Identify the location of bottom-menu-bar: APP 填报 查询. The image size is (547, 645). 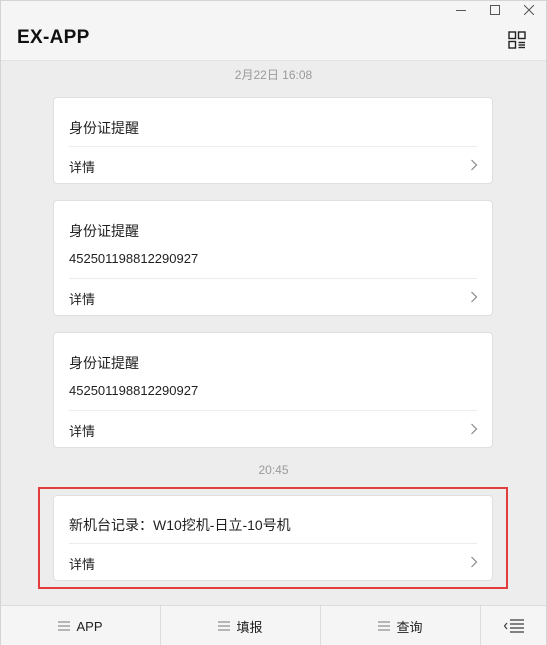
(273, 625).